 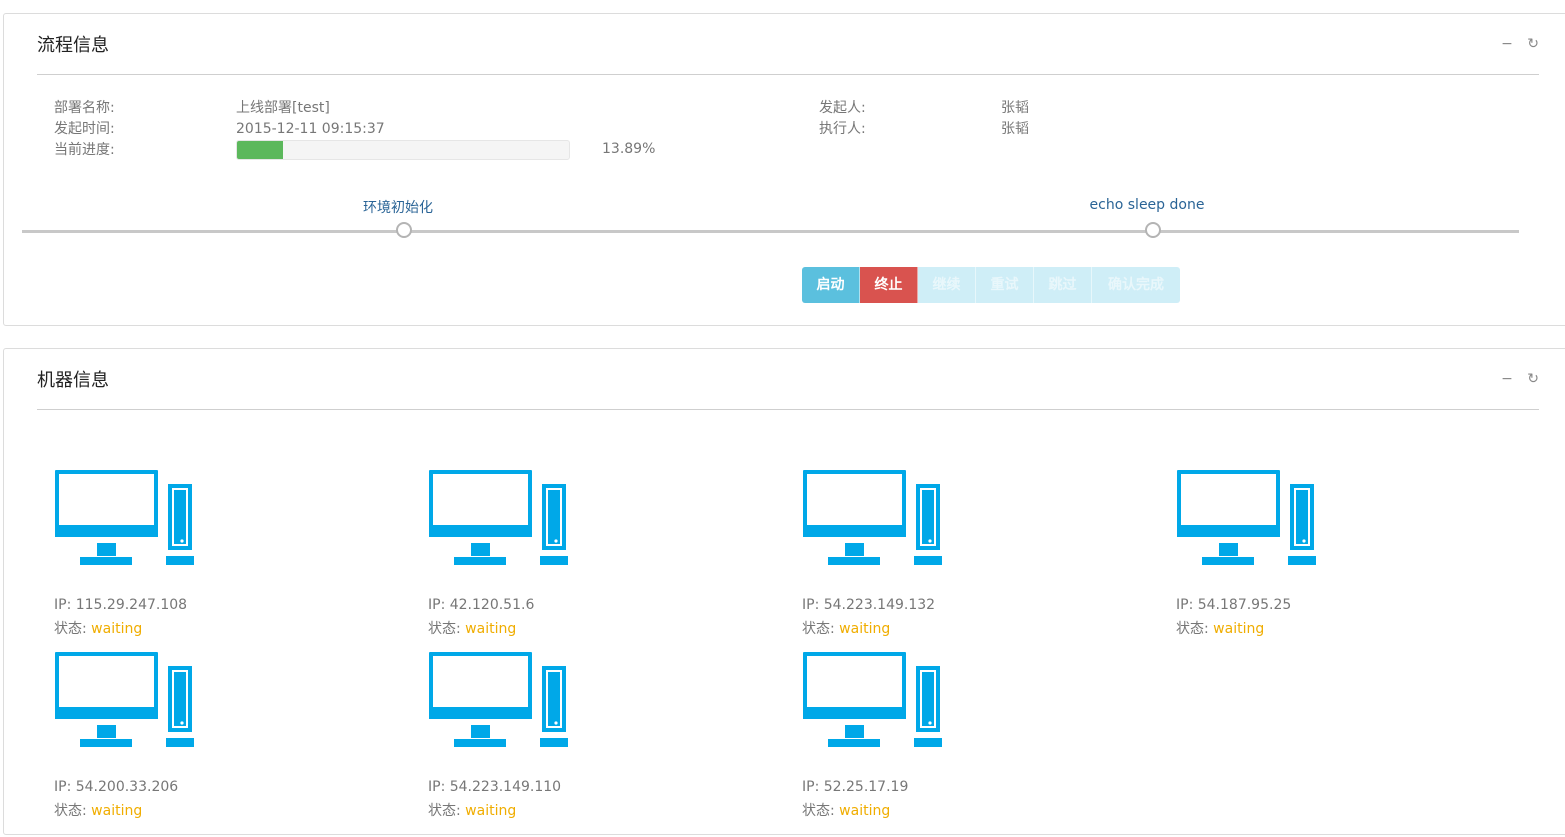 I want to click on start-time-value: 2015-12-11 09:15:37, so click(x=310, y=129).